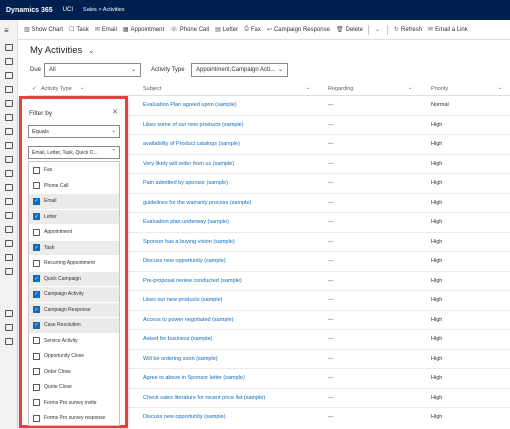 The height and width of the screenshot is (429, 510). What do you see at coordinates (103, 10) in the screenshot?
I see `breadcrumb: Sales > Activities` at bounding box center [103, 10].